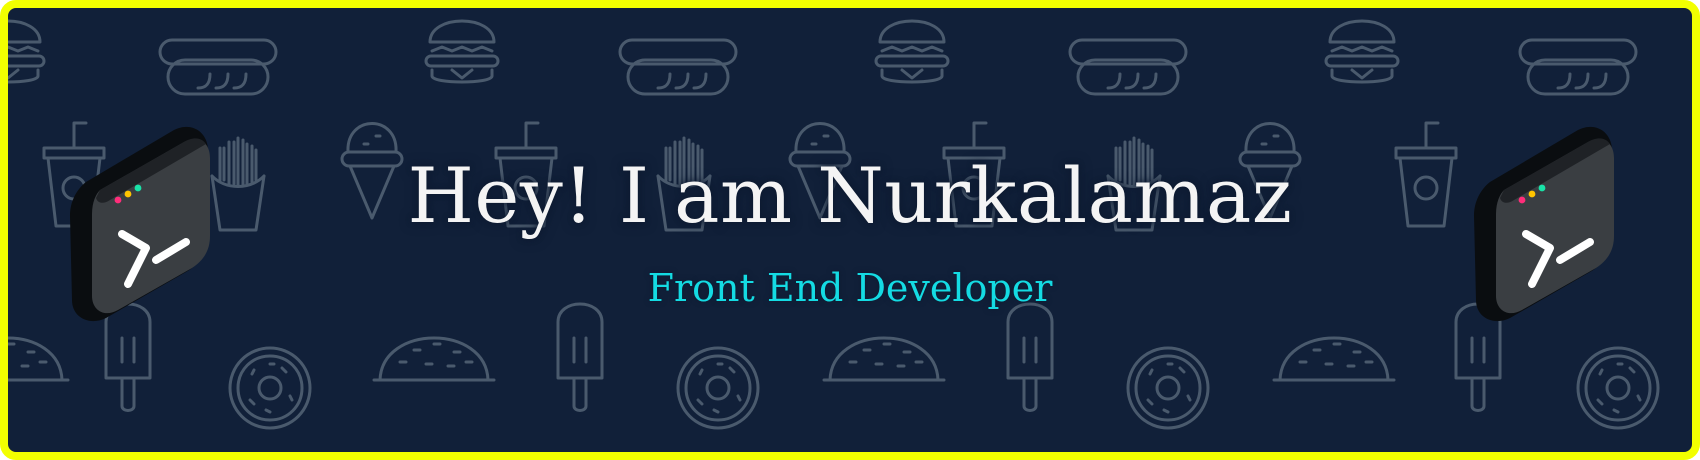 The width and height of the screenshot is (1700, 460). I want to click on page-title: Hey! I am Nurkalamaz, so click(850, 195).